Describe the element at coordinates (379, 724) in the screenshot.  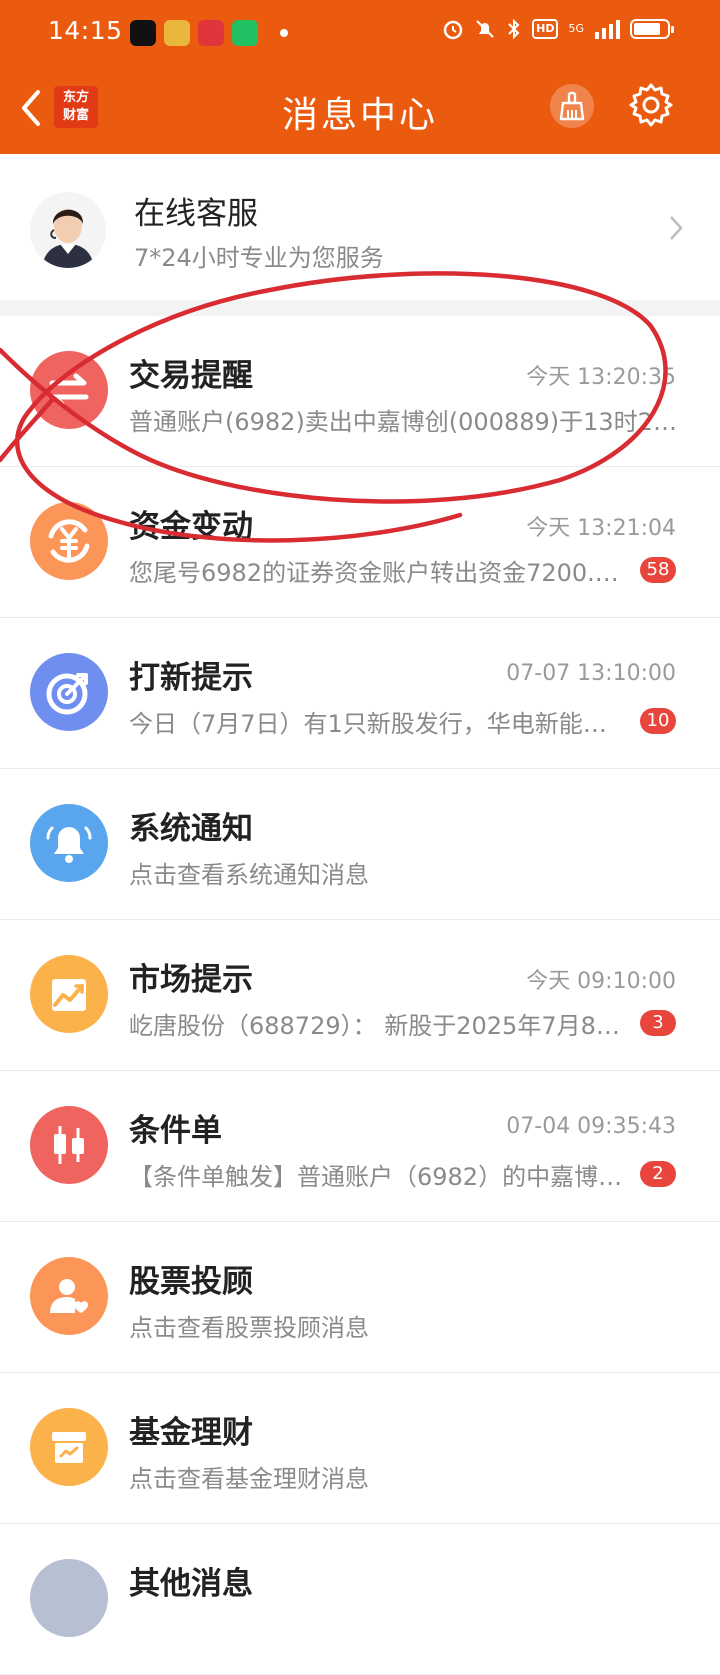
I see `row-preview: 今日（7月7日）有1只新股发行，华电新能源集团申购` at that location.